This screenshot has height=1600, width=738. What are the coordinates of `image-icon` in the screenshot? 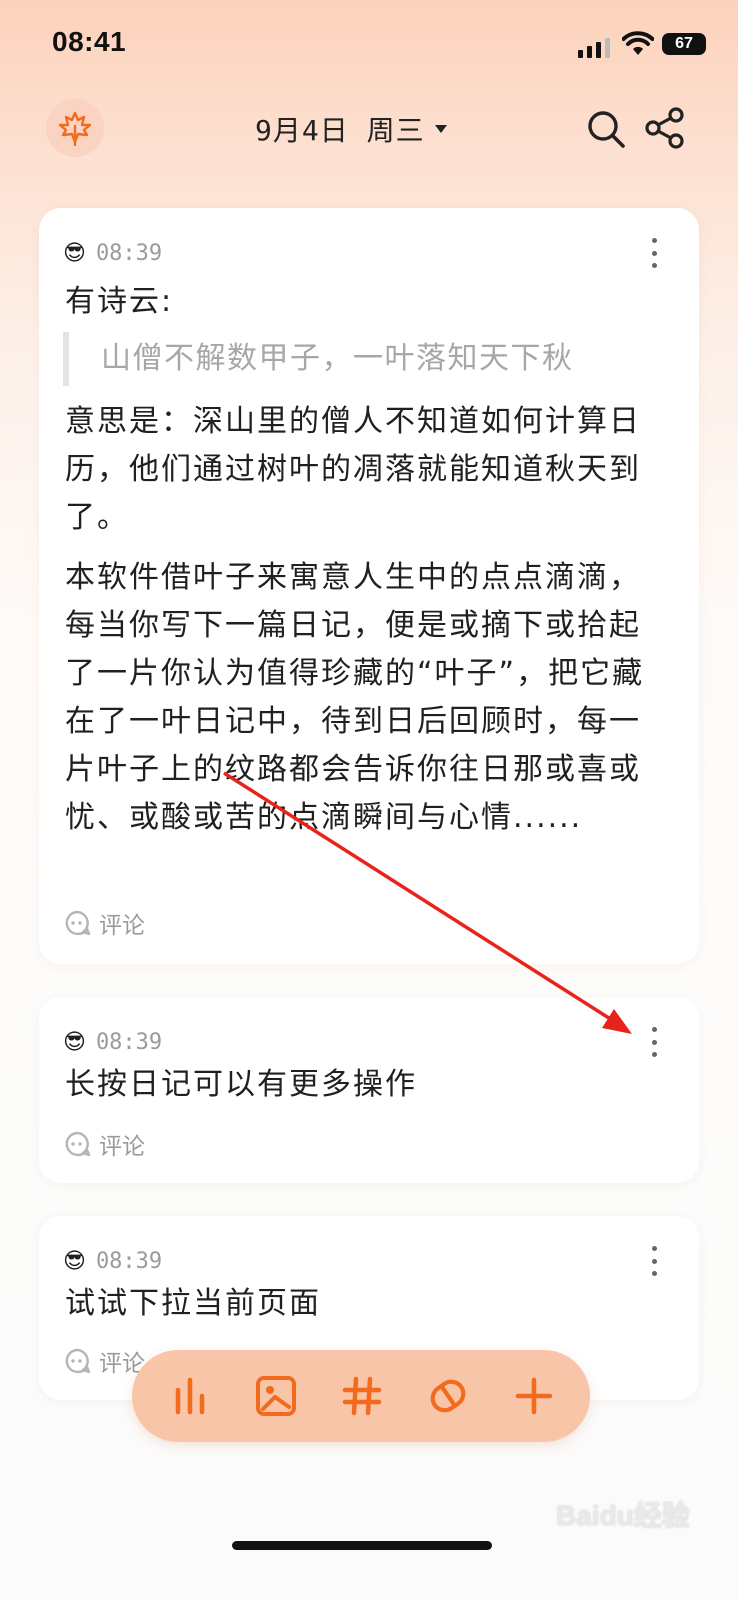 It's located at (276, 1396).